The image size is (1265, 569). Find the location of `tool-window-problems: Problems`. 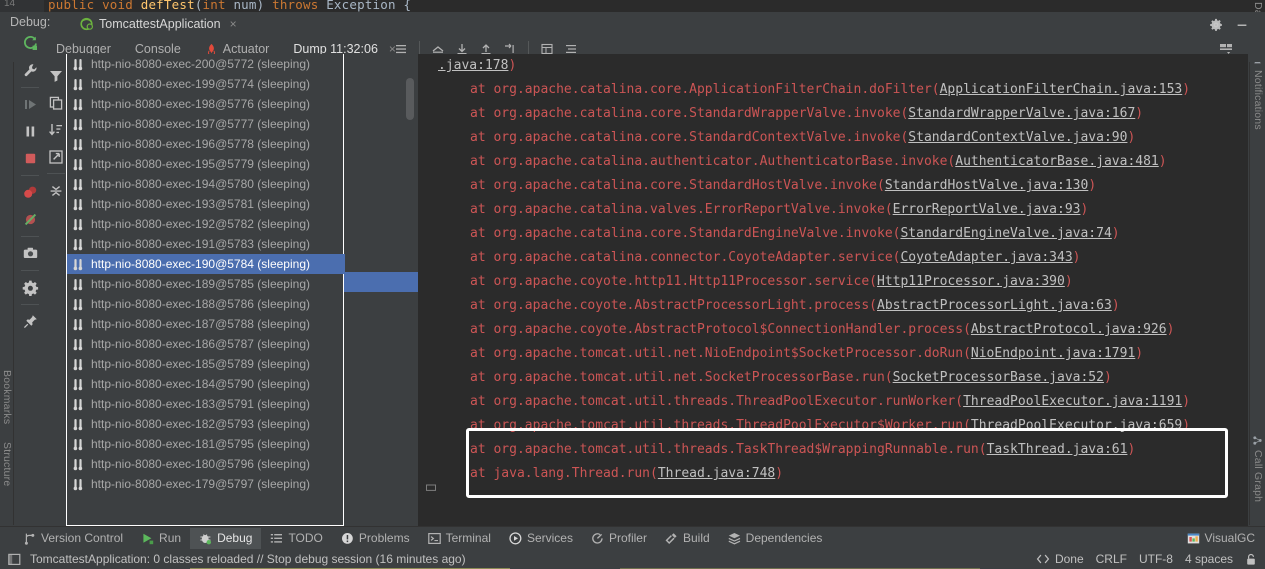

tool-window-problems: Problems is located at coordinates (375, 538).